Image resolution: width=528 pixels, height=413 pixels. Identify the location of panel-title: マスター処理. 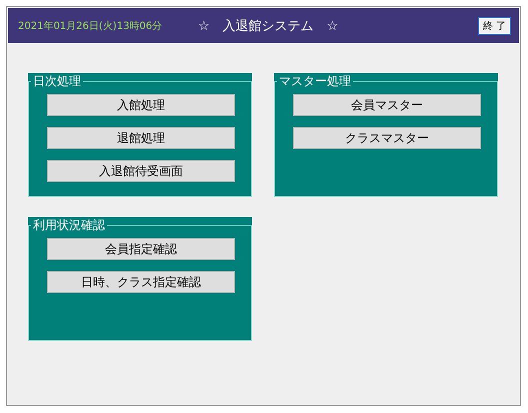
(315, 81).